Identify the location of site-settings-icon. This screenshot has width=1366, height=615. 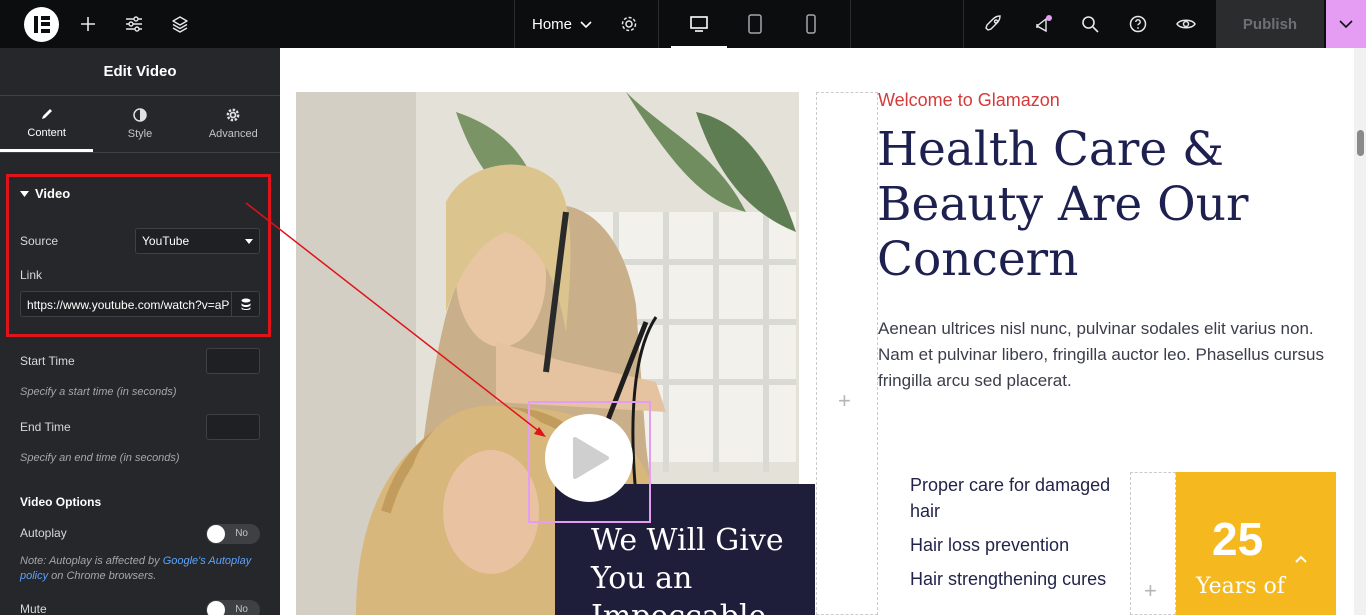
(134, 24).